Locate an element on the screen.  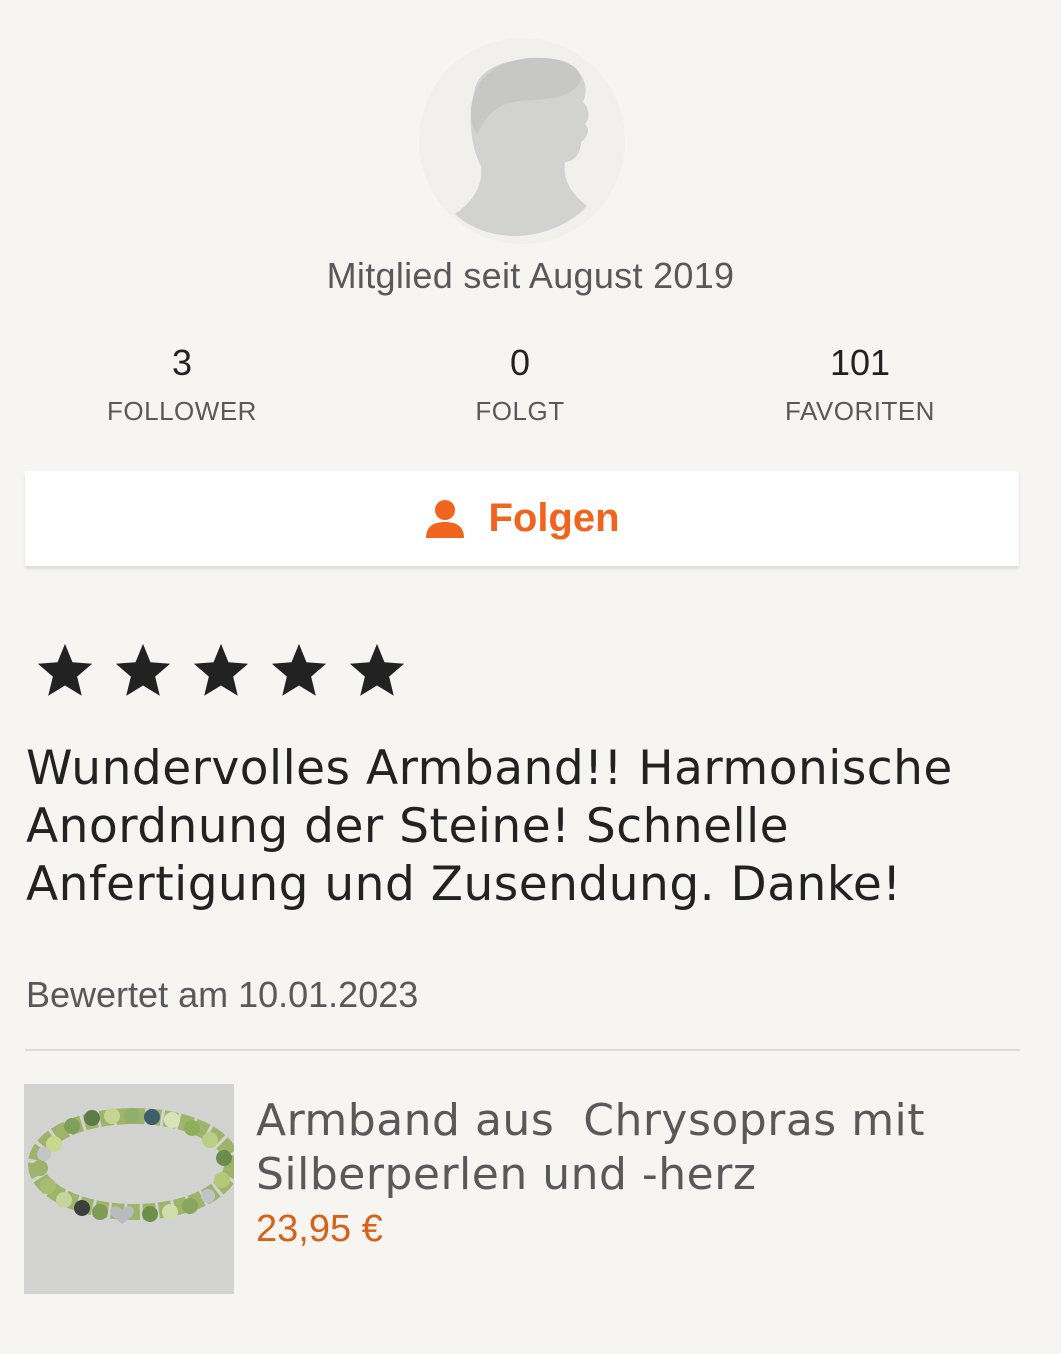
favorites-count: 101 is located at coordinates (860, 362).